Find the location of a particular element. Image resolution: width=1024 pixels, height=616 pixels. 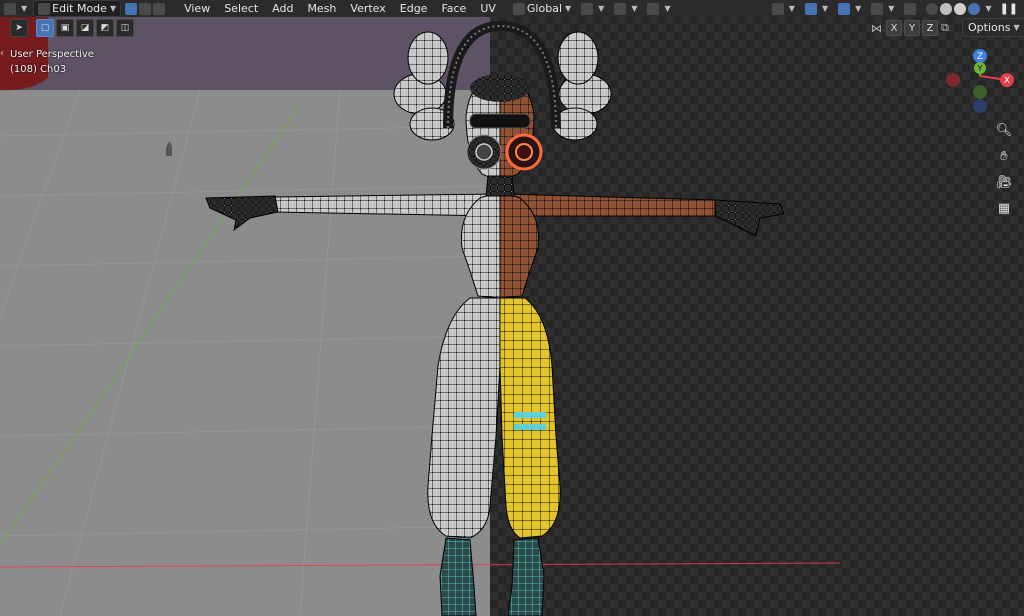

menu-mesh: Mesh is located at coordinates (321, 8).